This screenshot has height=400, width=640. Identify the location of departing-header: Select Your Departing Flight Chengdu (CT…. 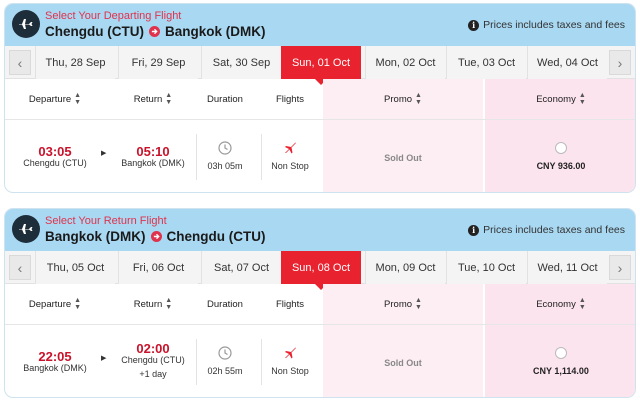
(320, 25).